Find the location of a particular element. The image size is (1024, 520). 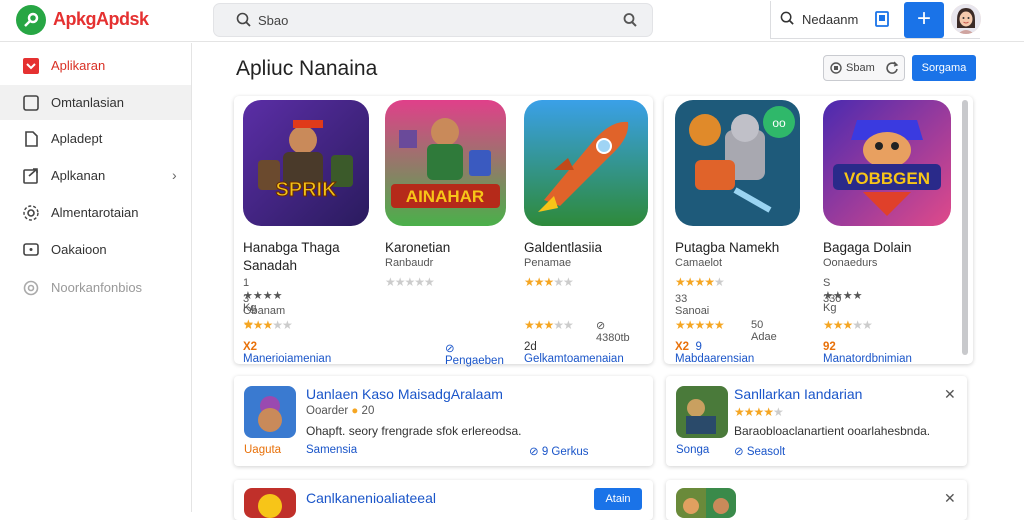

card-tag: Songa is located at coordinates (693, 450).